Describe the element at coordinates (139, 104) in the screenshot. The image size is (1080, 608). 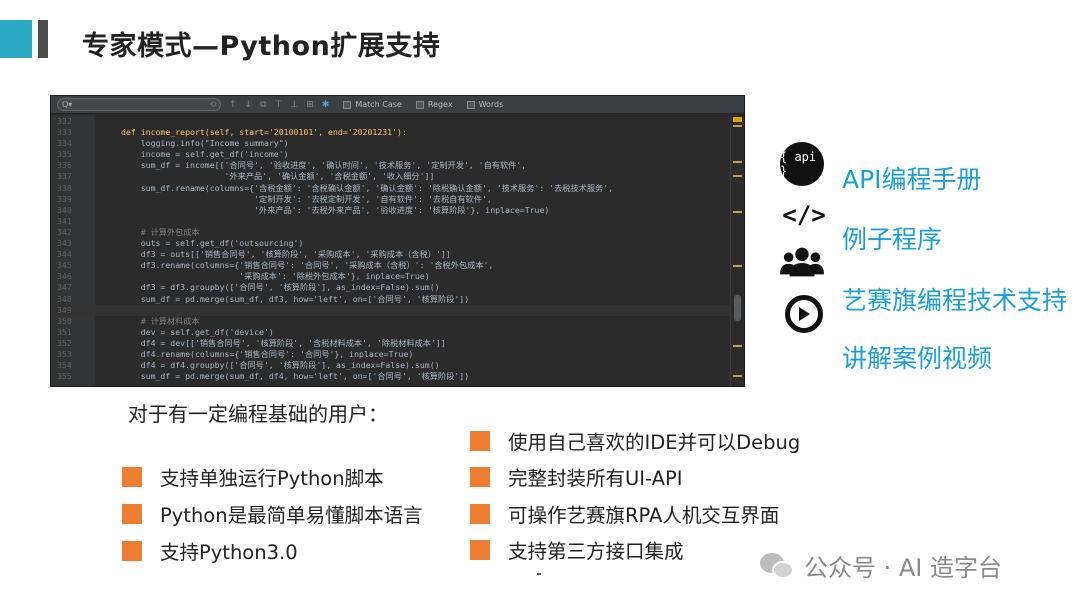
I see `editor-search-input: Q▾ ⟲` at that location.